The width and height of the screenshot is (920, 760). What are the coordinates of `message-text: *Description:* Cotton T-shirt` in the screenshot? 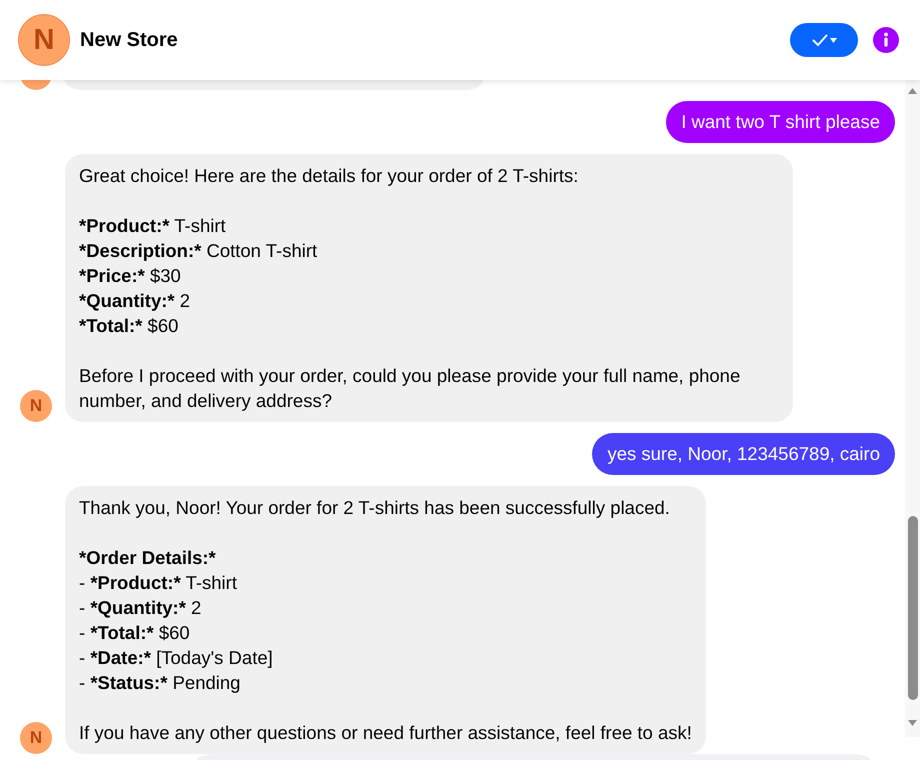 It's located at (198, 251).